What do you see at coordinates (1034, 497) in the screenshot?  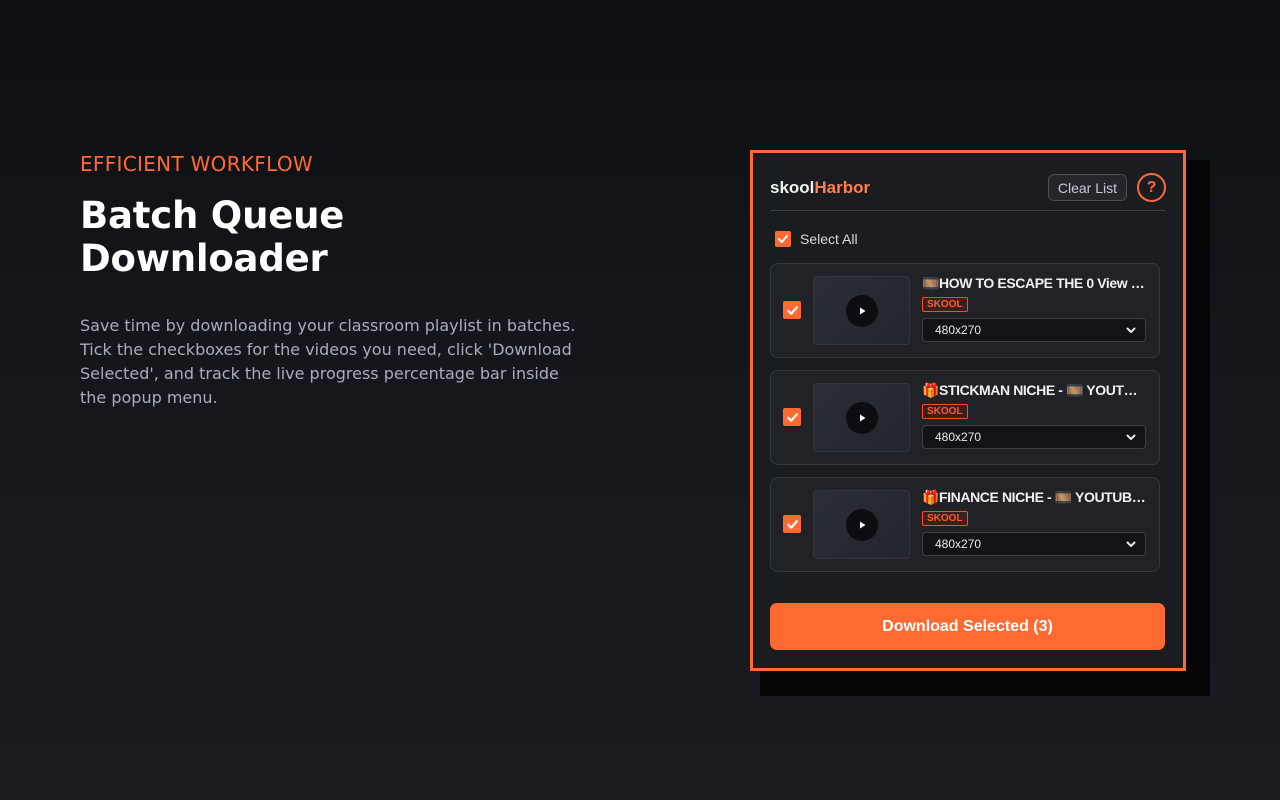 I see `video-title: 🎁FINANCE NICHE - 🎞️ YOUTUBE AUTOMATION` at bounding box center [1034, 497].